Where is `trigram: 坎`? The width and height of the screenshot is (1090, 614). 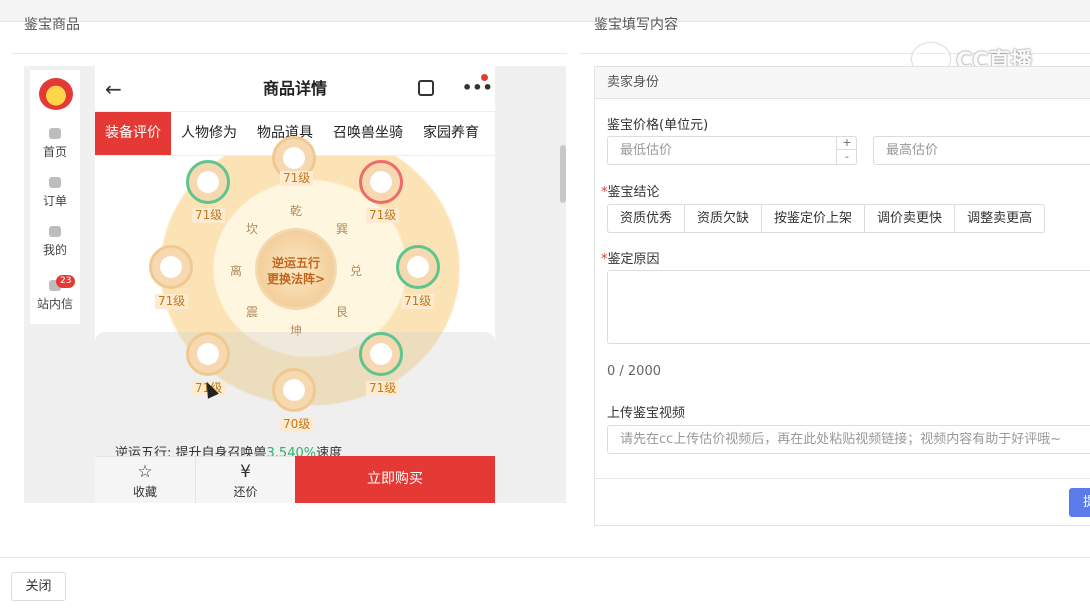 trigram: 坎 is located at coordinates (252, 229).